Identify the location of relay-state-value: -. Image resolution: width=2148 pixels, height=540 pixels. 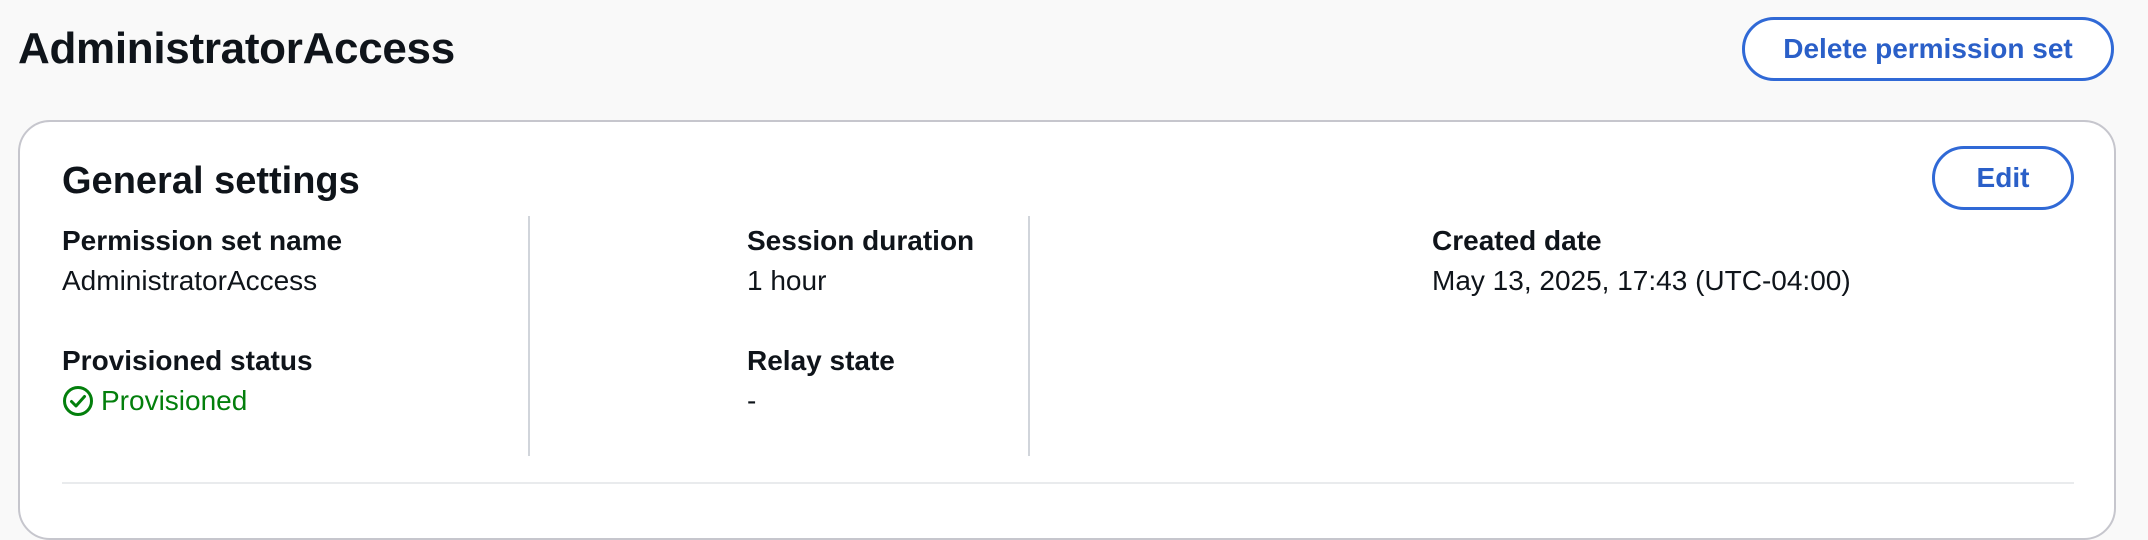
(752, 400).